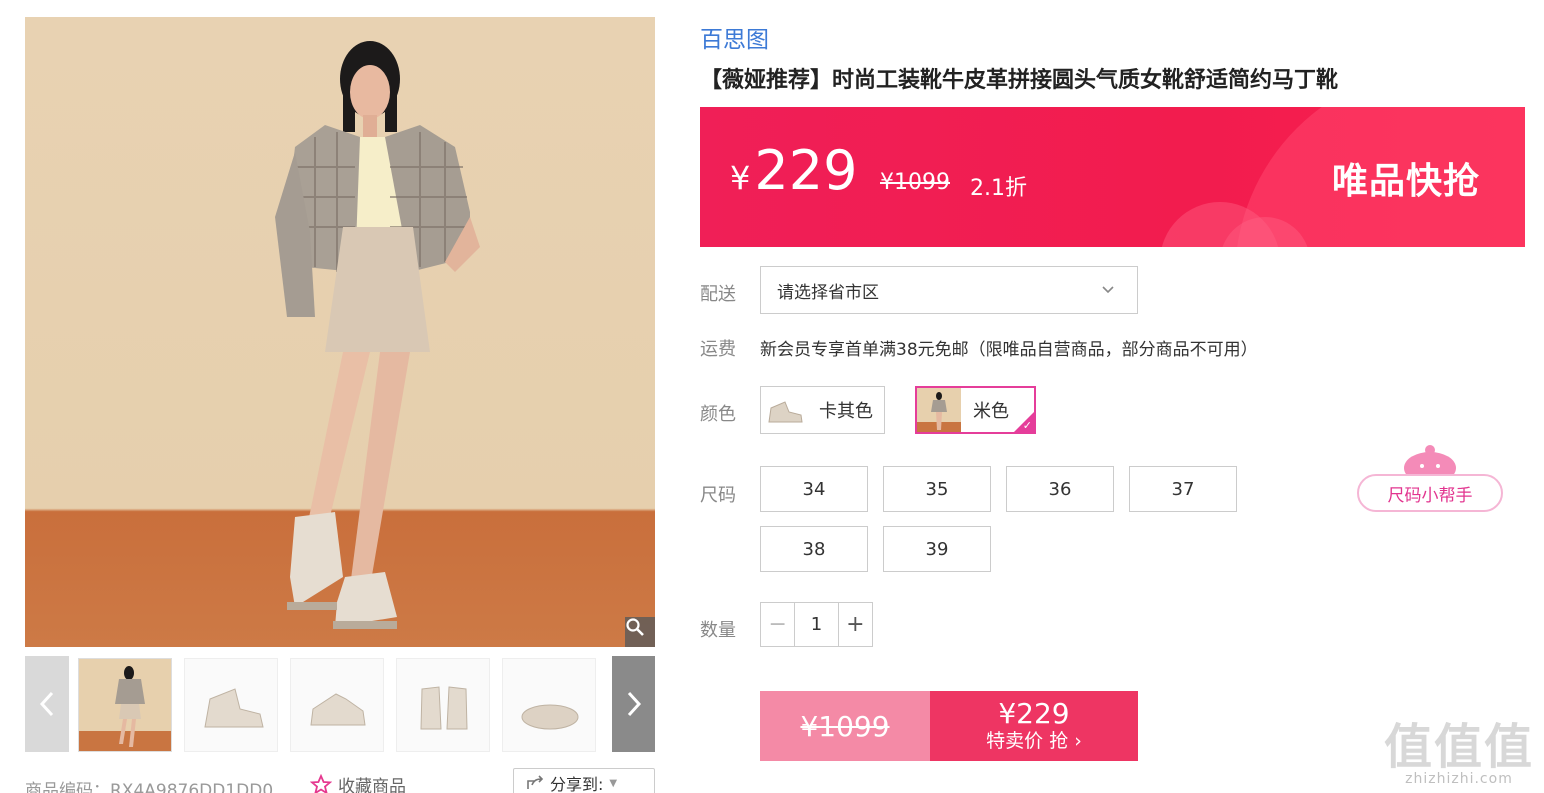 This screenshot has height=793, width=1544. Describe the element at coordinates (1034, 741) in the screenshot. I see `buy-action-label: 特卖价 抢 ›` at that location.